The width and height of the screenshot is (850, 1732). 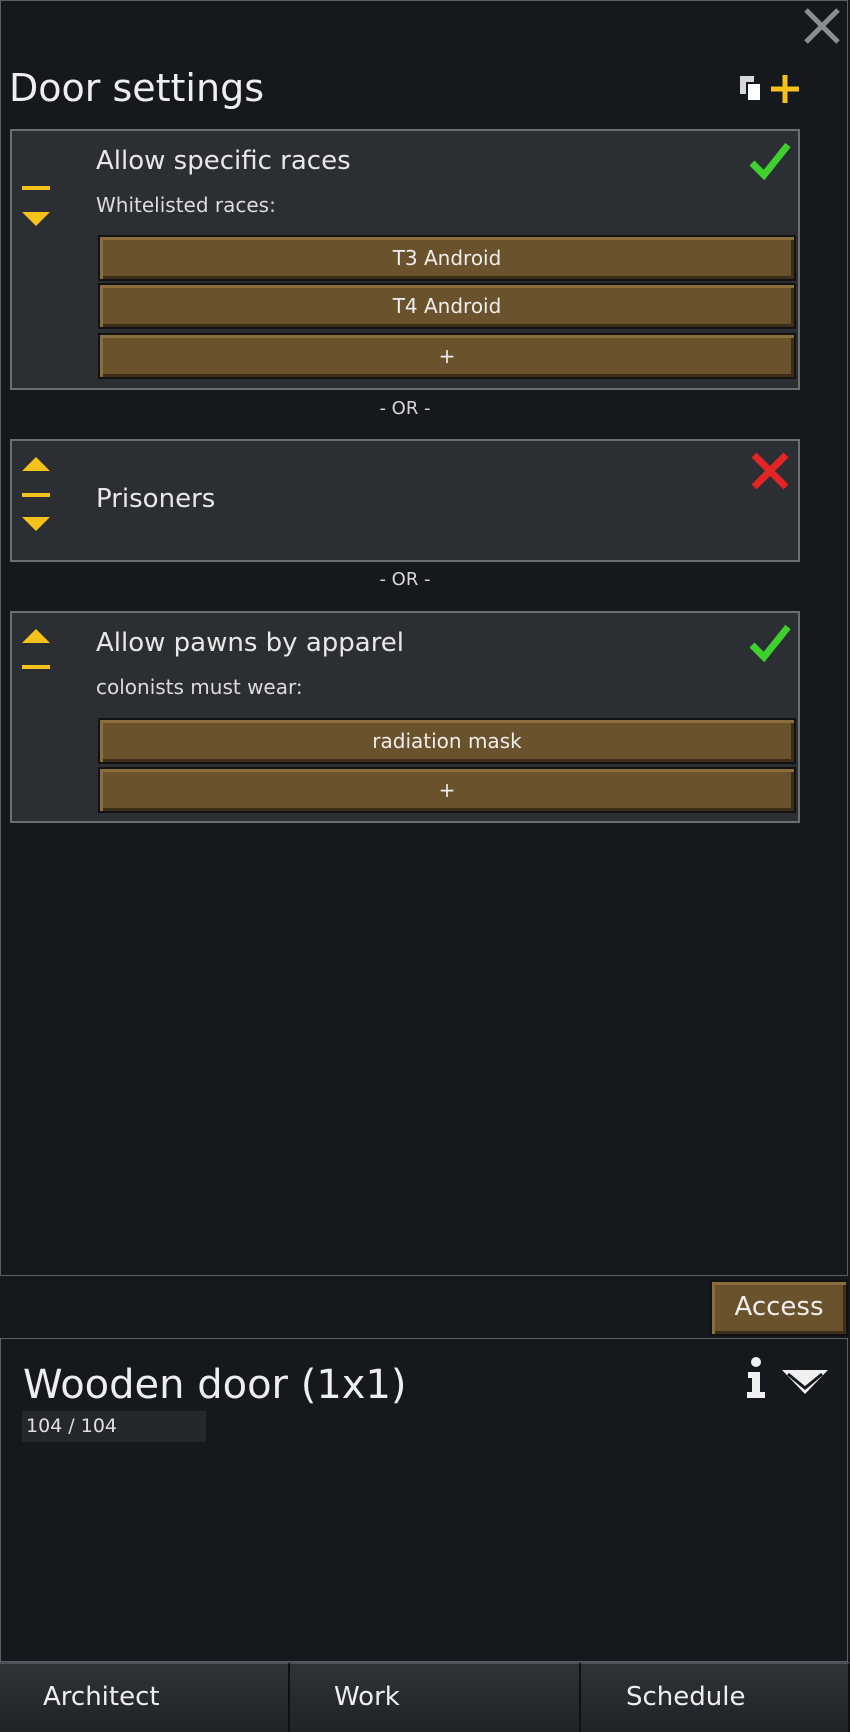 What do you see at coordinates (822, 26) in the screenshot?
I see `close-icon` at bounding box center [822, 26].